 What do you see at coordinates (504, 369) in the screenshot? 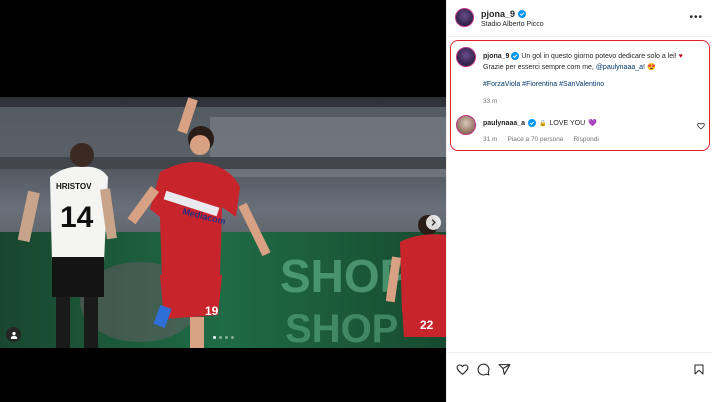
I see `share-send-icon` at bounding box center [504, 369].